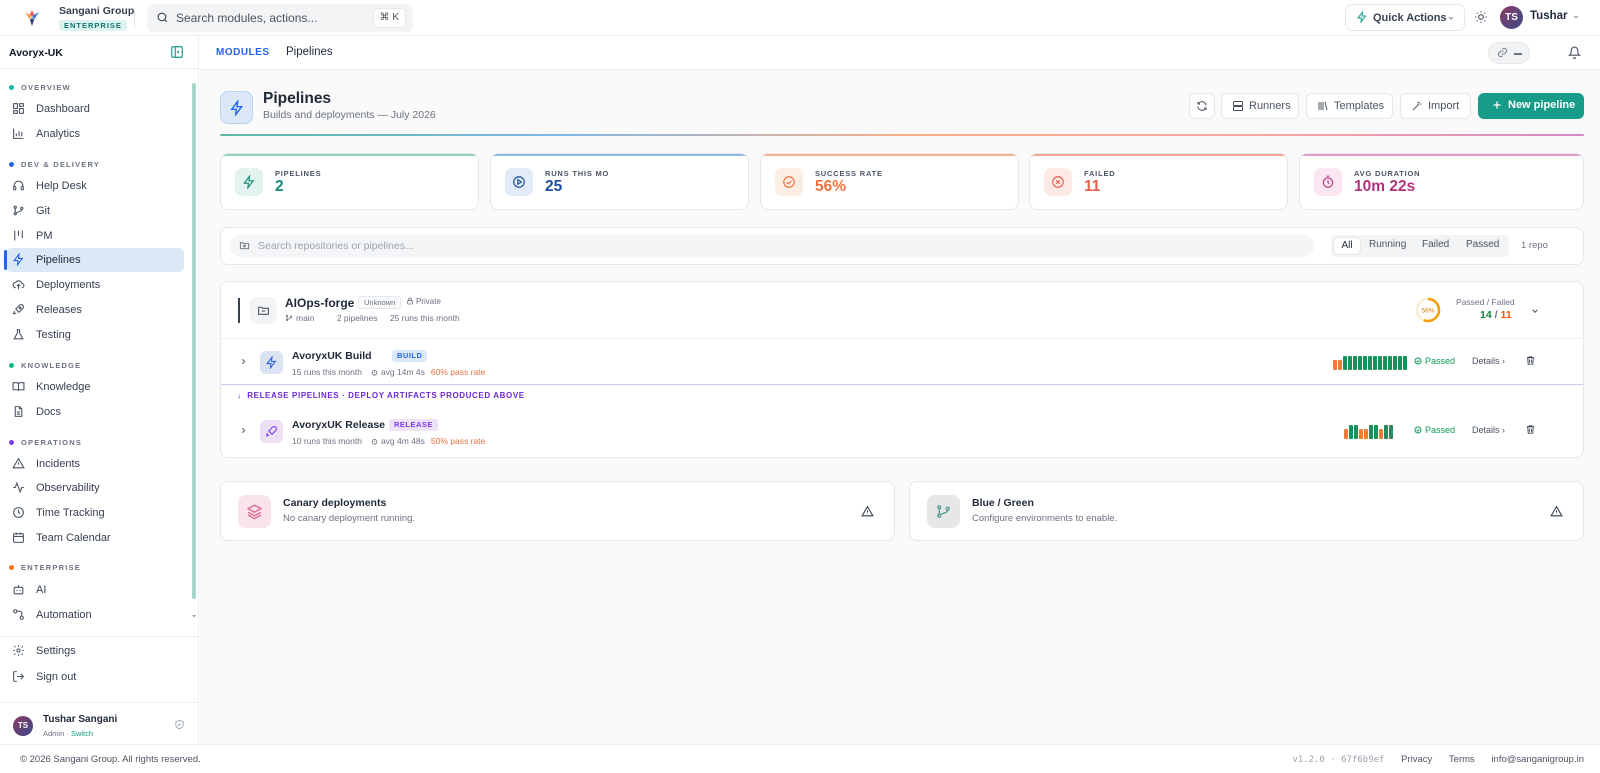  I want to click on sidebar-item-dashboard: Dashboard, so click(95, 109).